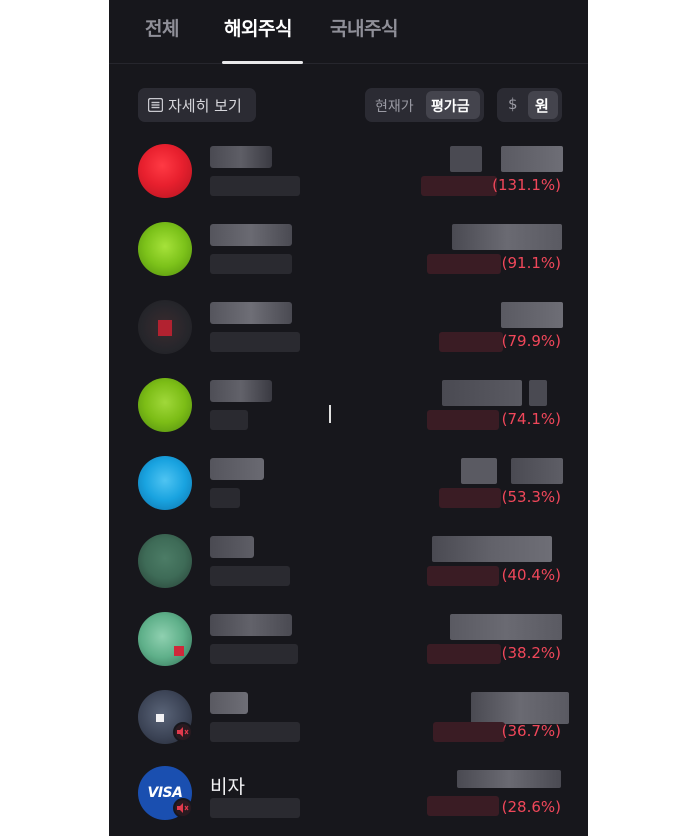 This screenshot has height=836, width=696. Describe the element at coordinates (330, 414) in the screenshot. I see `text-cursor` at that location.